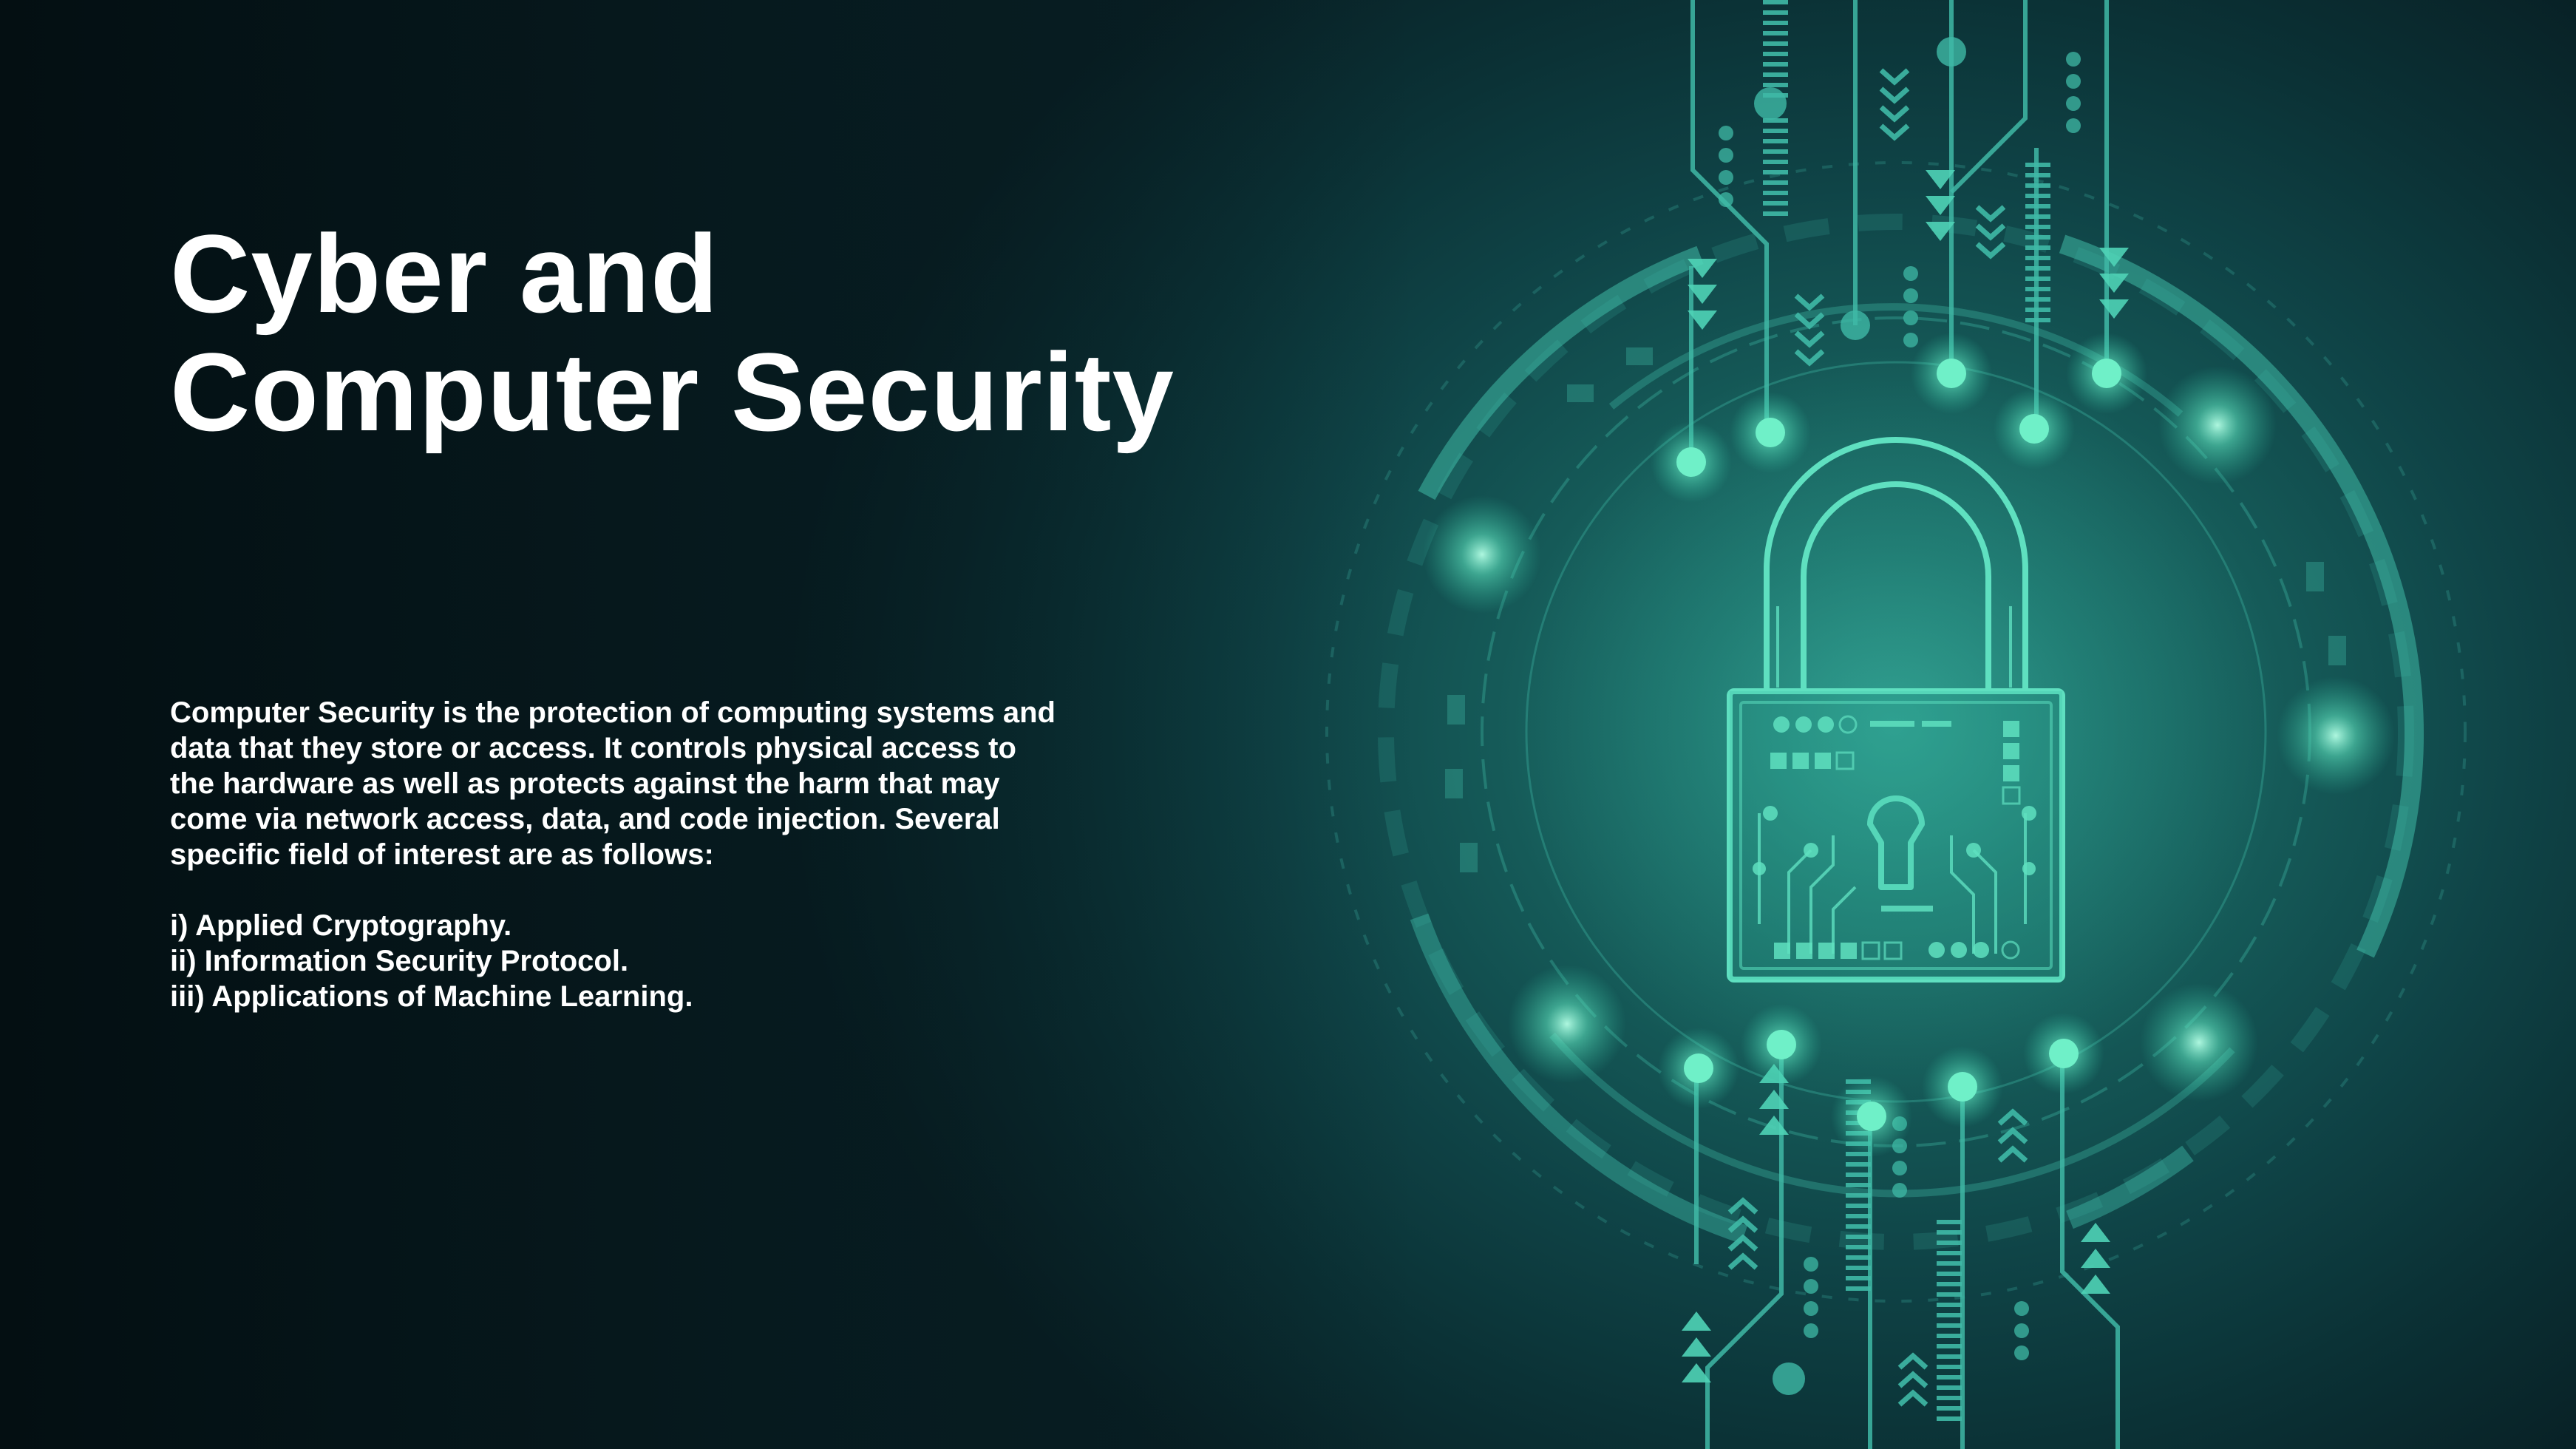 Image resolution: width=2576 pixels, height=1449 pixels. Describe the element at coordinates (399, 961) in the screenshot. I see `list-item: ii) Information Security Protocol.` at that location.